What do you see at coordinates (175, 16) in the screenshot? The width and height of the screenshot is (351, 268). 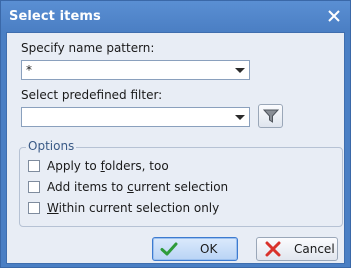 I see `title-bar: Select items` at bounding box center [175, 16].